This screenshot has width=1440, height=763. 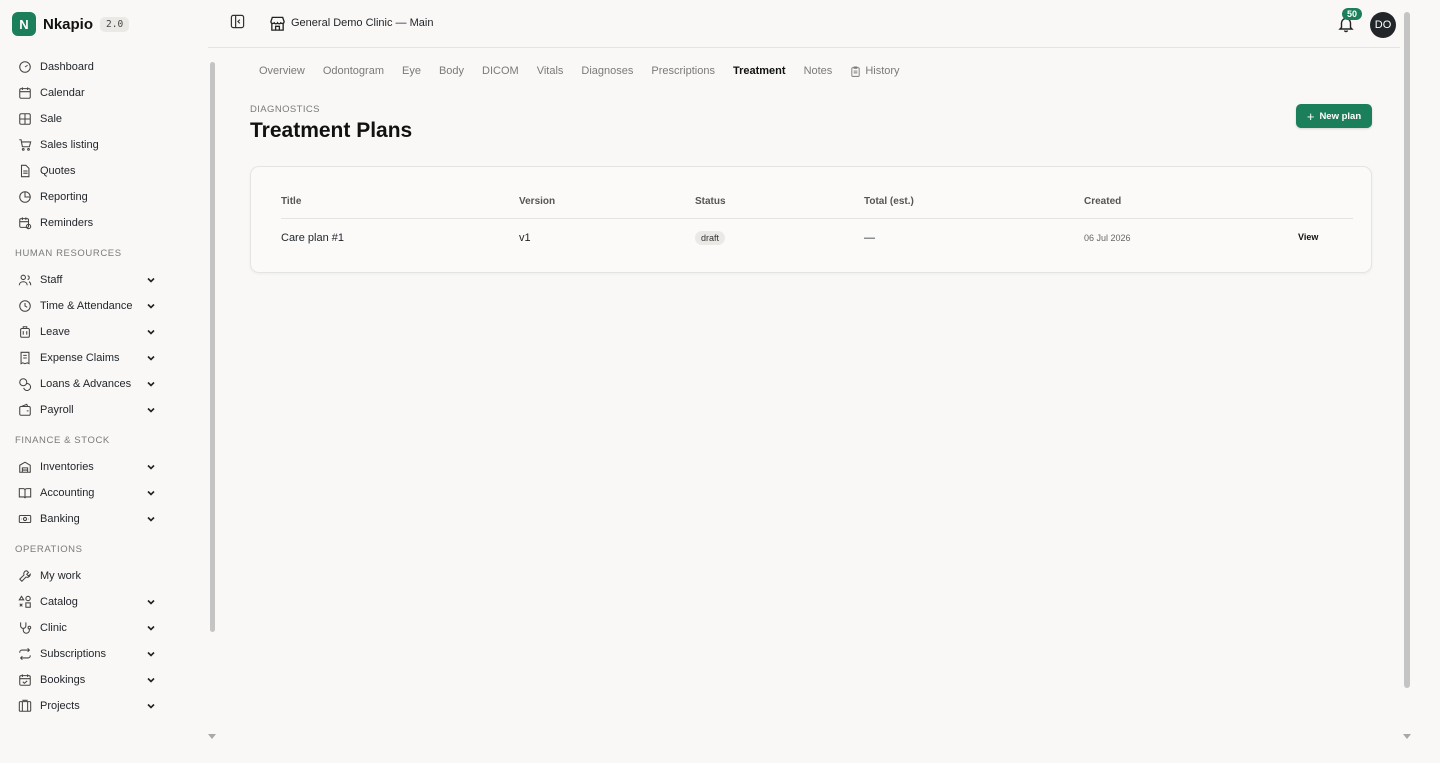 I want to click on tab-odontogram: Odontogram, so click(x=353, y=71).